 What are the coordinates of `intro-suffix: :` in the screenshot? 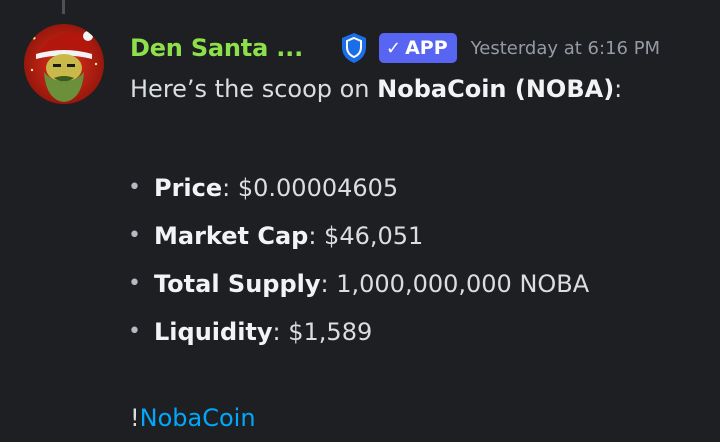 It's located at (618, 89).